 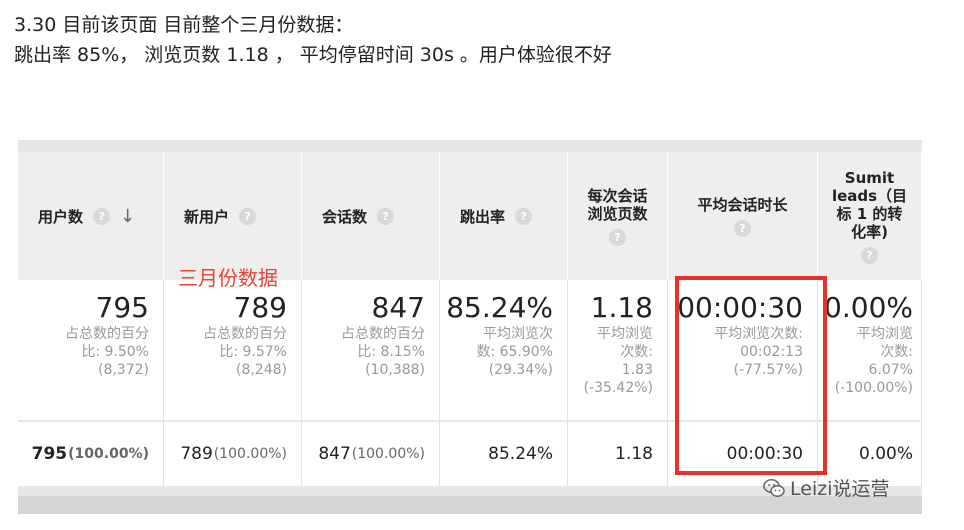 I want to click on highlight-box, so click(x=751, y=375).